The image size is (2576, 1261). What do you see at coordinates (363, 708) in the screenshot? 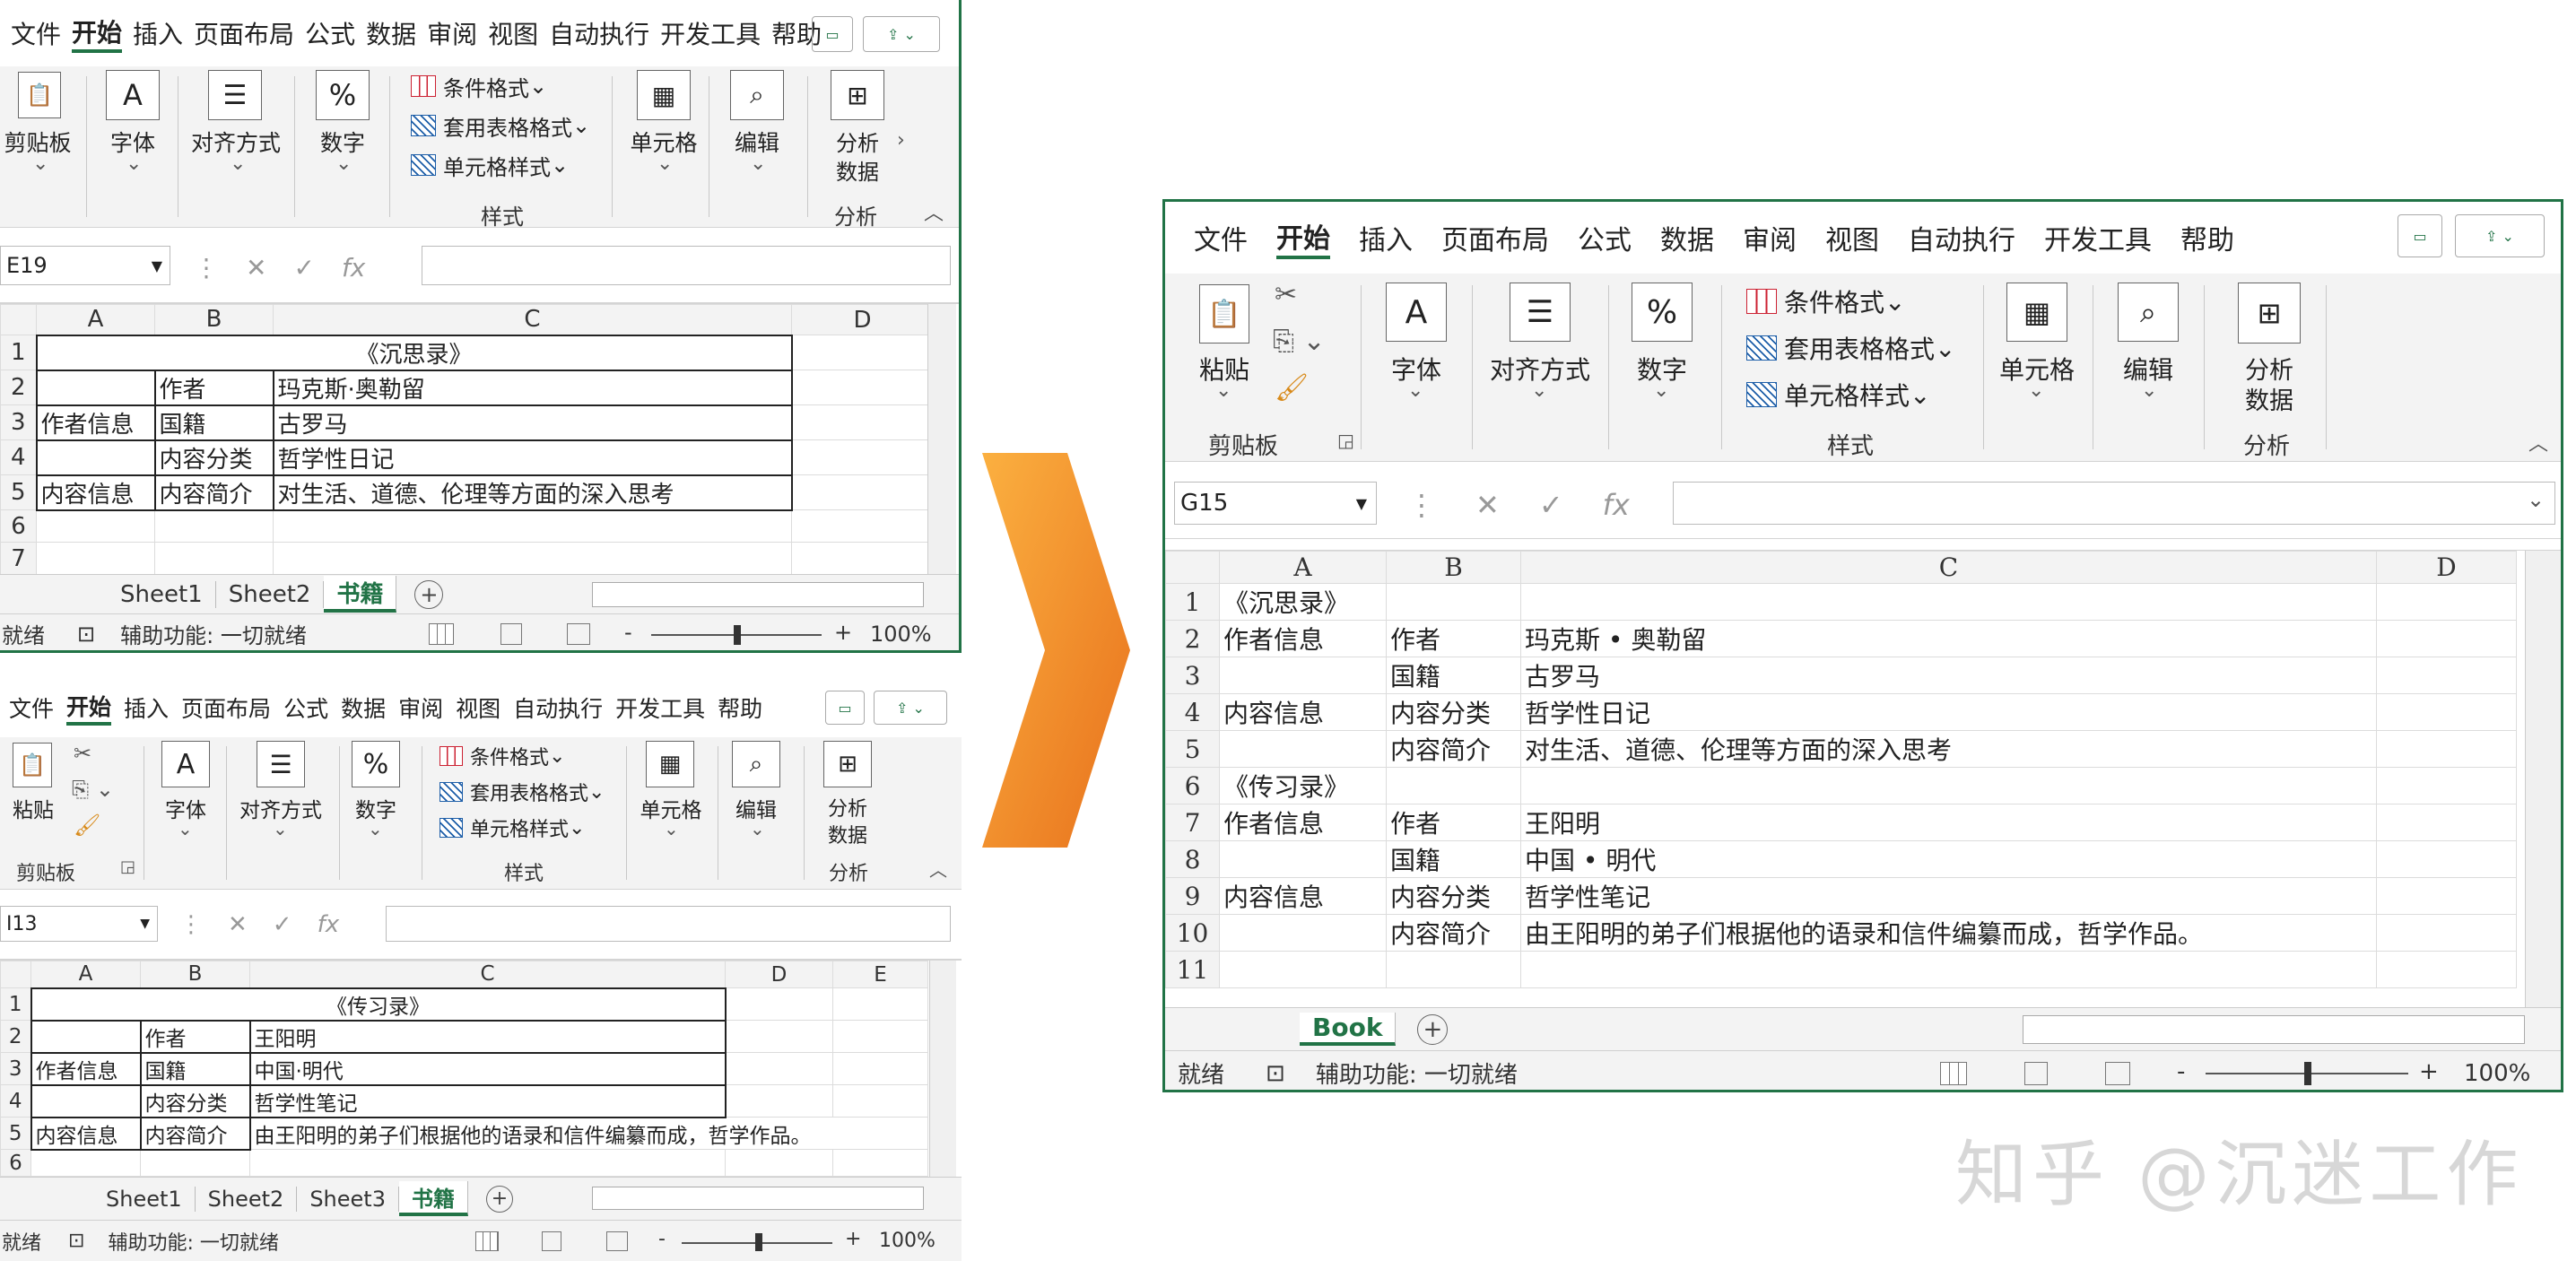
I see `tab-data: 数据` at bounding box center [363, 708].